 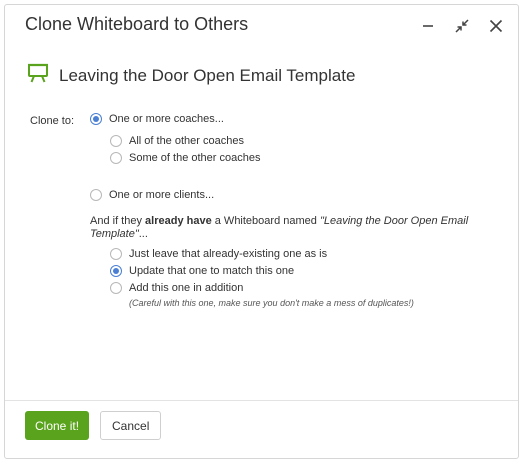 I want to click on dialog-footer: Clone it! Cancel, so click(x=261, y=429).